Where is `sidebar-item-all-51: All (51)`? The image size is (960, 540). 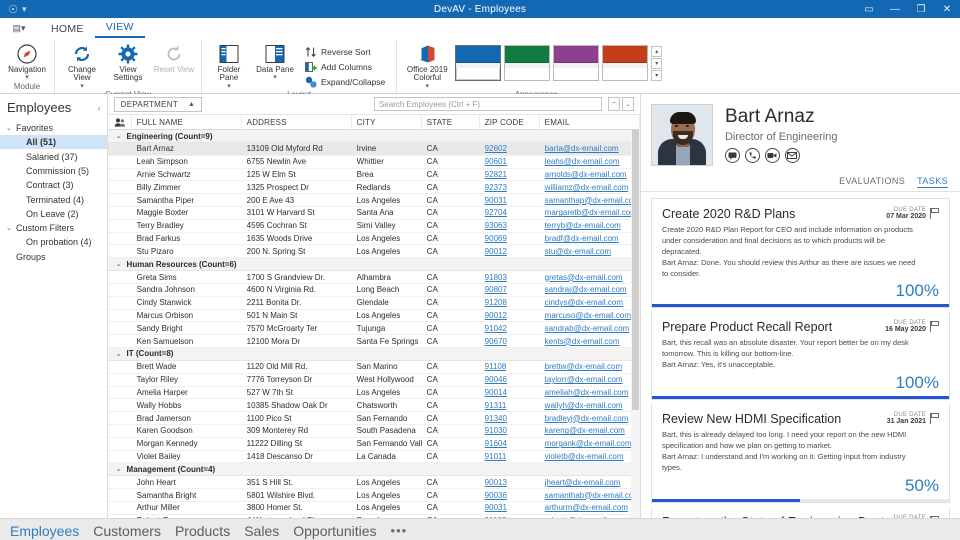 sidebar-item-all-51: All (51) is located at coordinates (53, 142).